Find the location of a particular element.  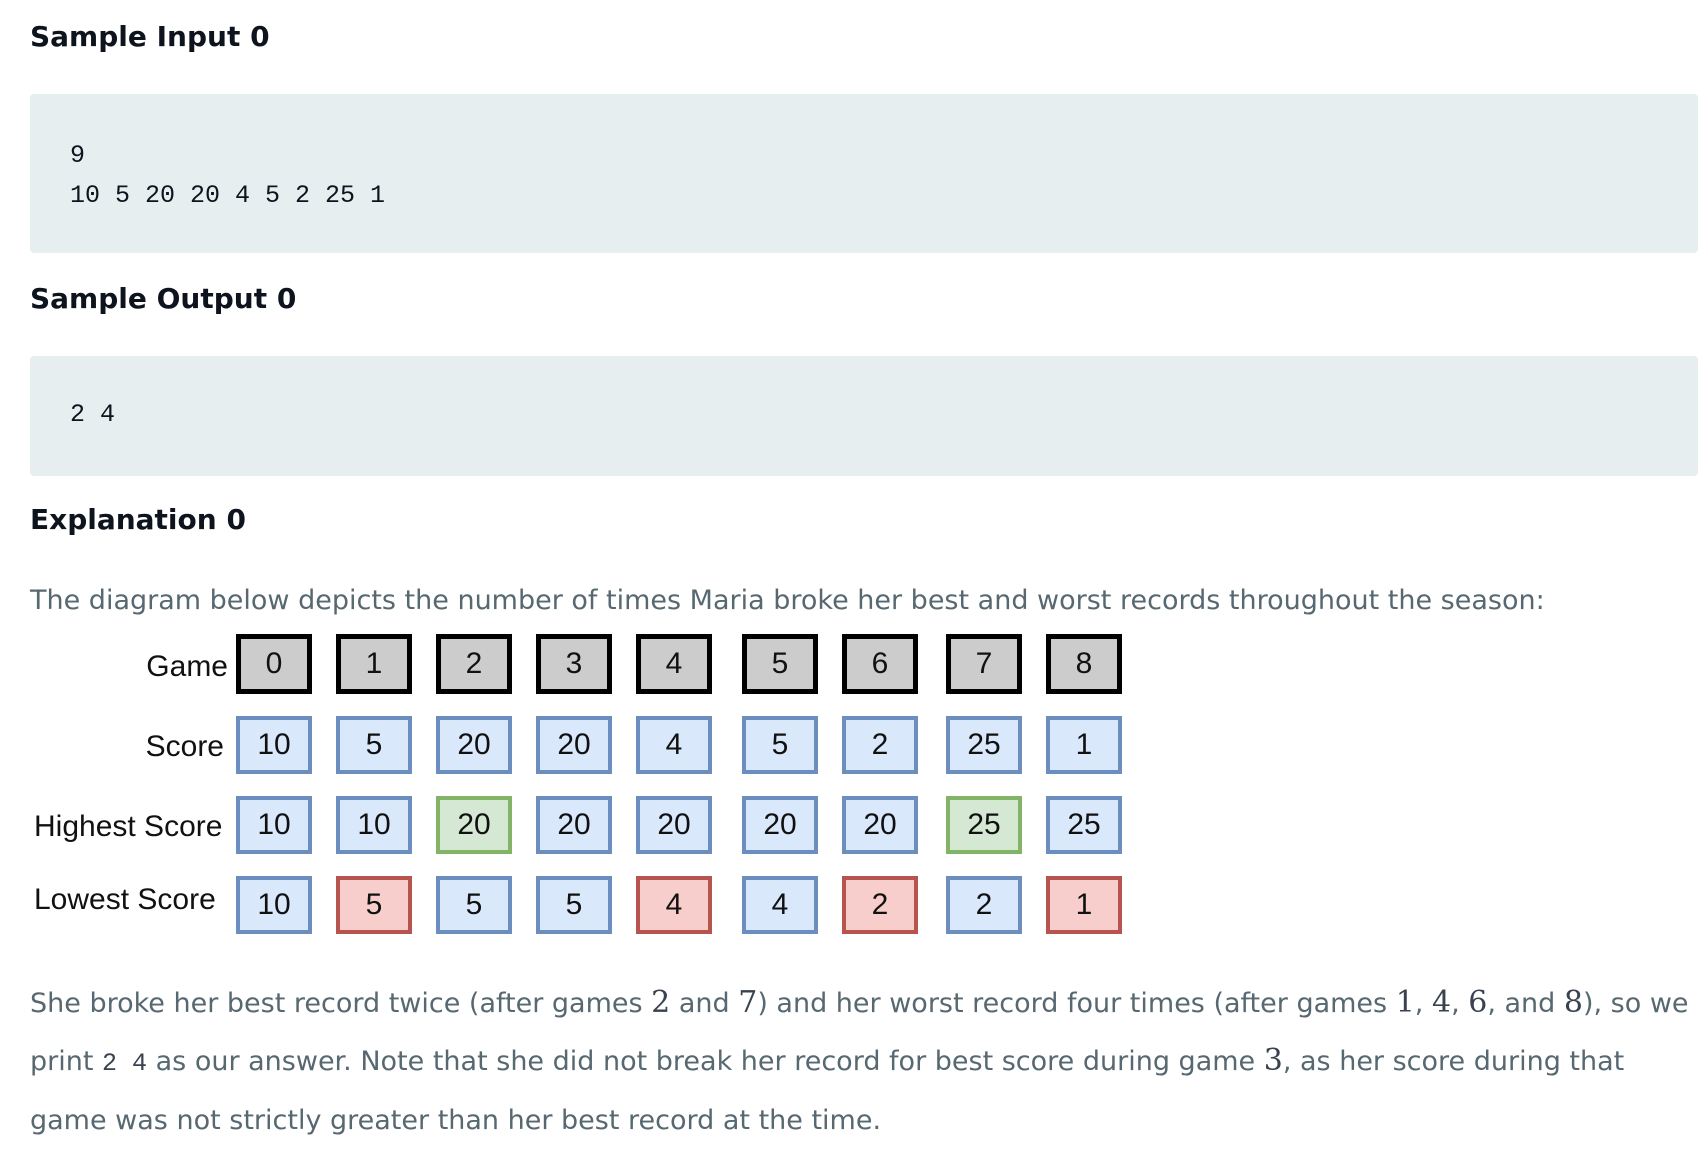

game-cell: 7 is located at coordinates (984, 664).